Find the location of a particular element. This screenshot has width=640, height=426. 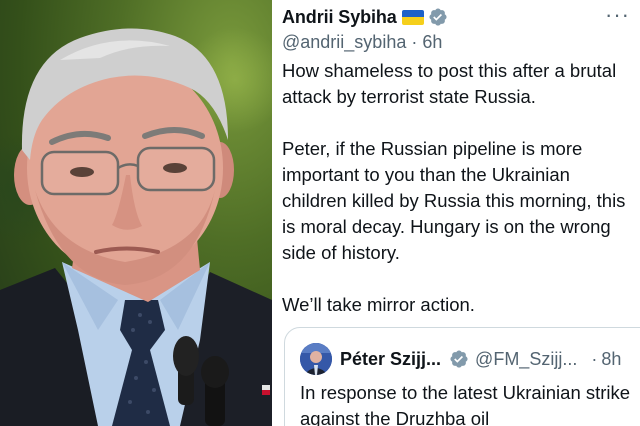

quoted-tweet-header: Péter Szijj... @FM_Szijj... · 8h is located at coordinates (460, 359).